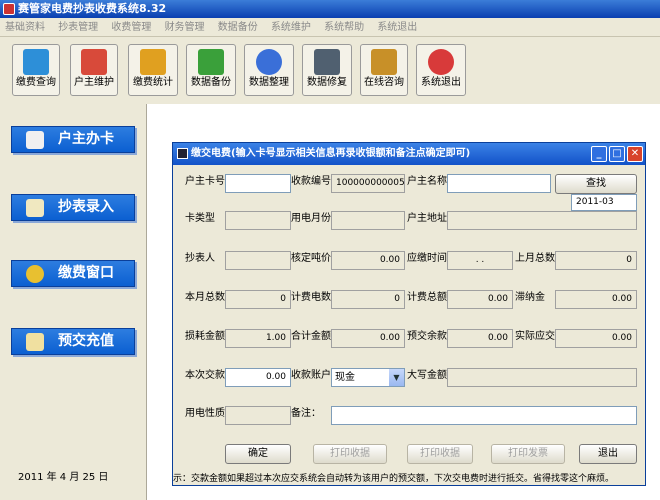  What do you see at coordinates (368, 338) in the screenshot?
I see `sum-amount-field: 0.00` at bounding box center [368, 338].